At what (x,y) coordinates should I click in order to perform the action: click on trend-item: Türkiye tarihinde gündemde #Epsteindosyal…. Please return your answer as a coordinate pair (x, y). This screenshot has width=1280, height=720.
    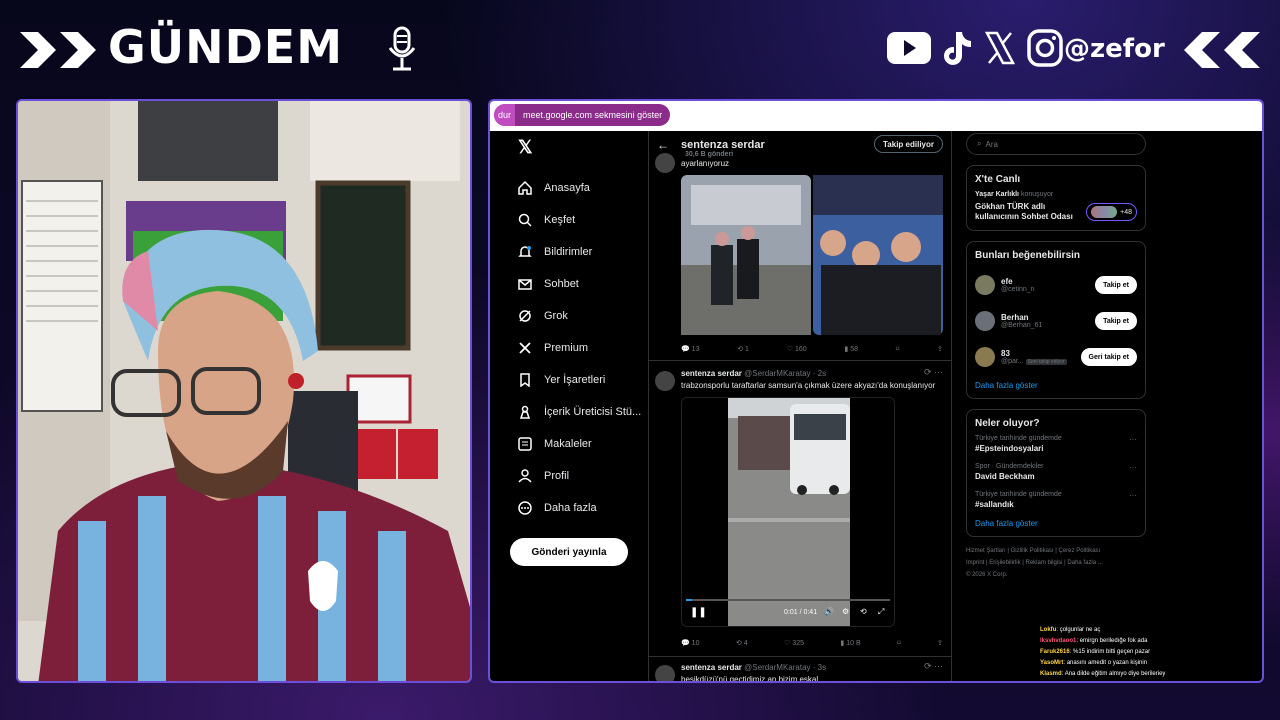
    Looking at the image, I should click on (1056, 444).